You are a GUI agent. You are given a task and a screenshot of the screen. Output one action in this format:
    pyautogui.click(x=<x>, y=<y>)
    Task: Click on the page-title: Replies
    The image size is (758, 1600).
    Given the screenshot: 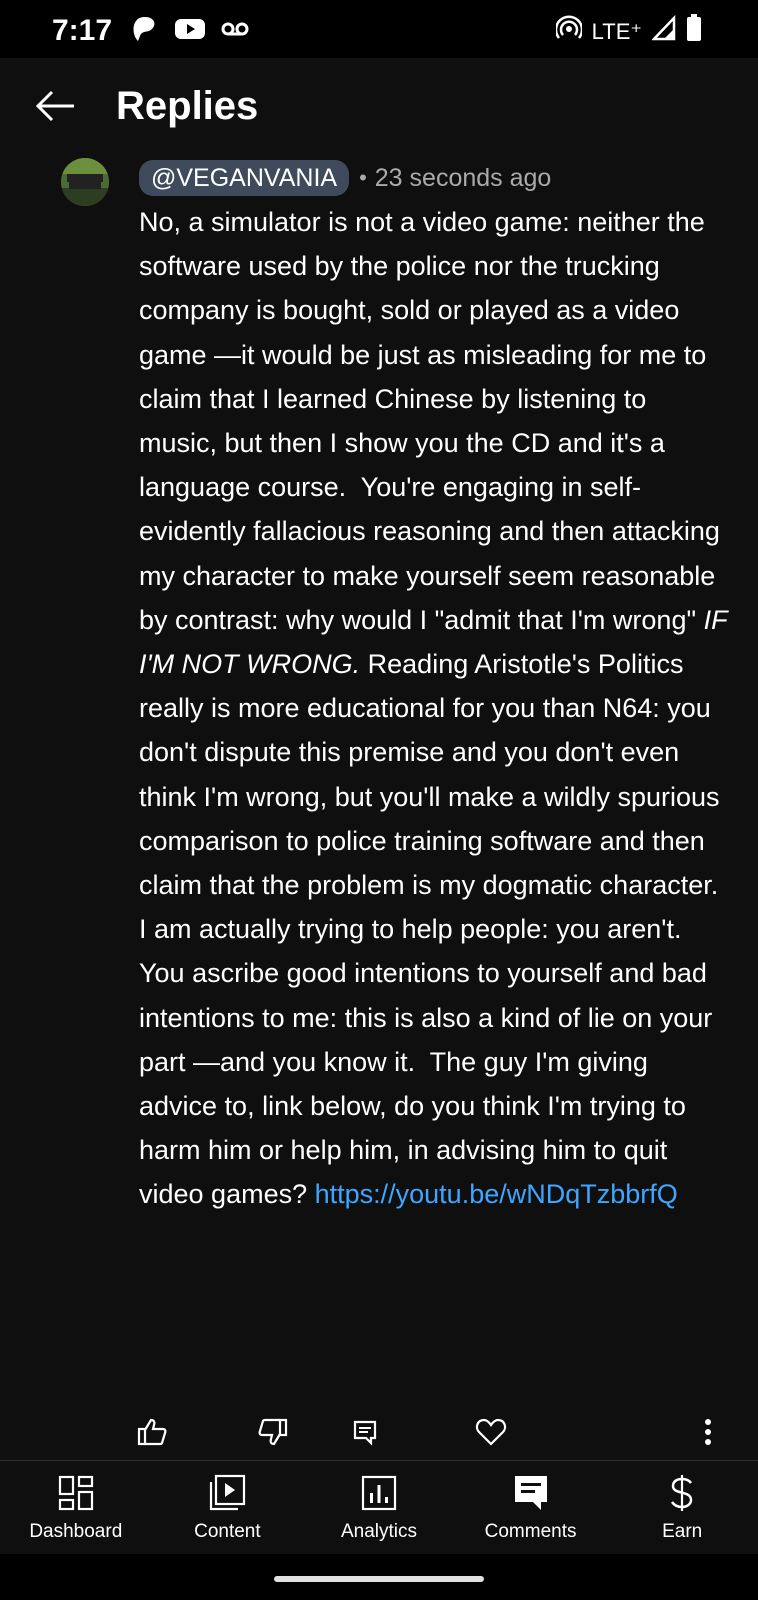 What is the action you would take?
    pyautogui.click(x=187, y=106)
    